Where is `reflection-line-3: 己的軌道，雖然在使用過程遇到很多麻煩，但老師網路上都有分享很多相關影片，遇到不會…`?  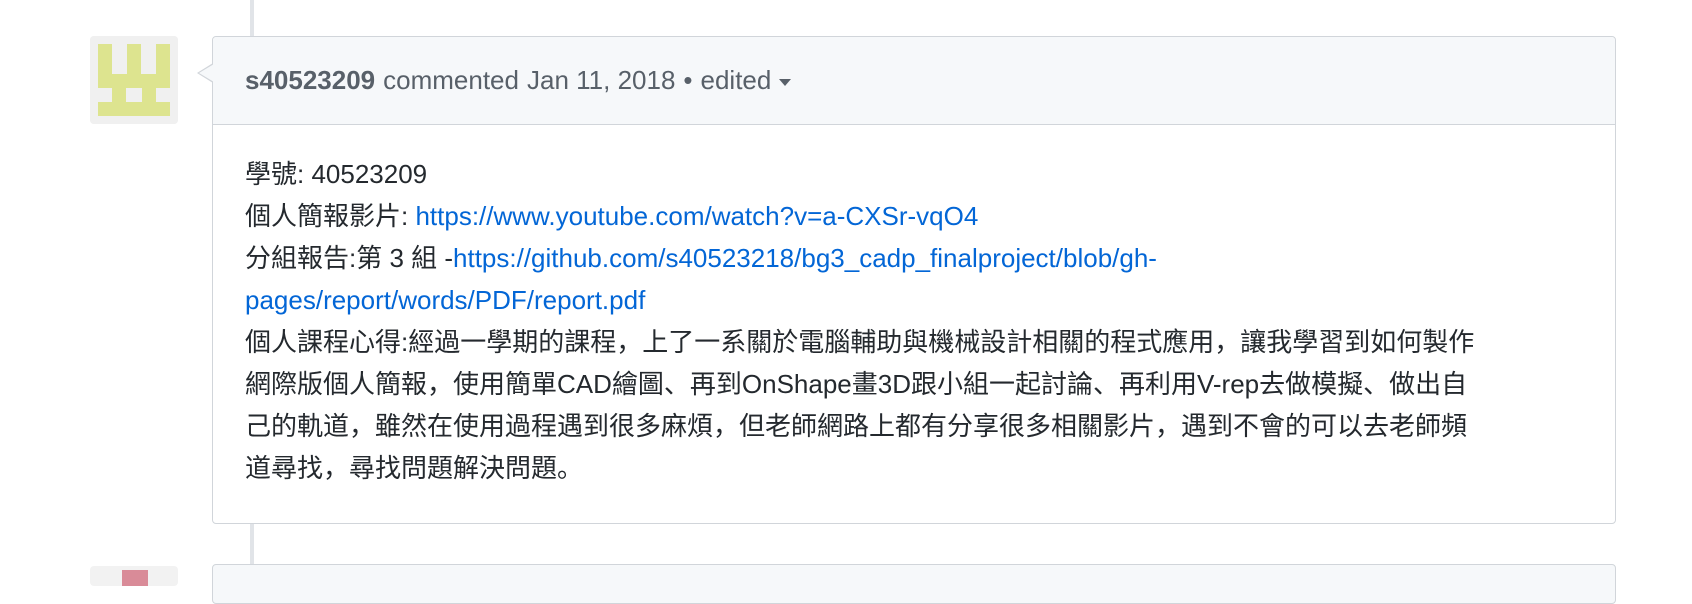 reflection-line-3: 己的軌道，雖然在使用過程遇到很多麻煩，但老師網路上都有分享很多相關影片，遇到不會… is located at coordinates (856, 426).